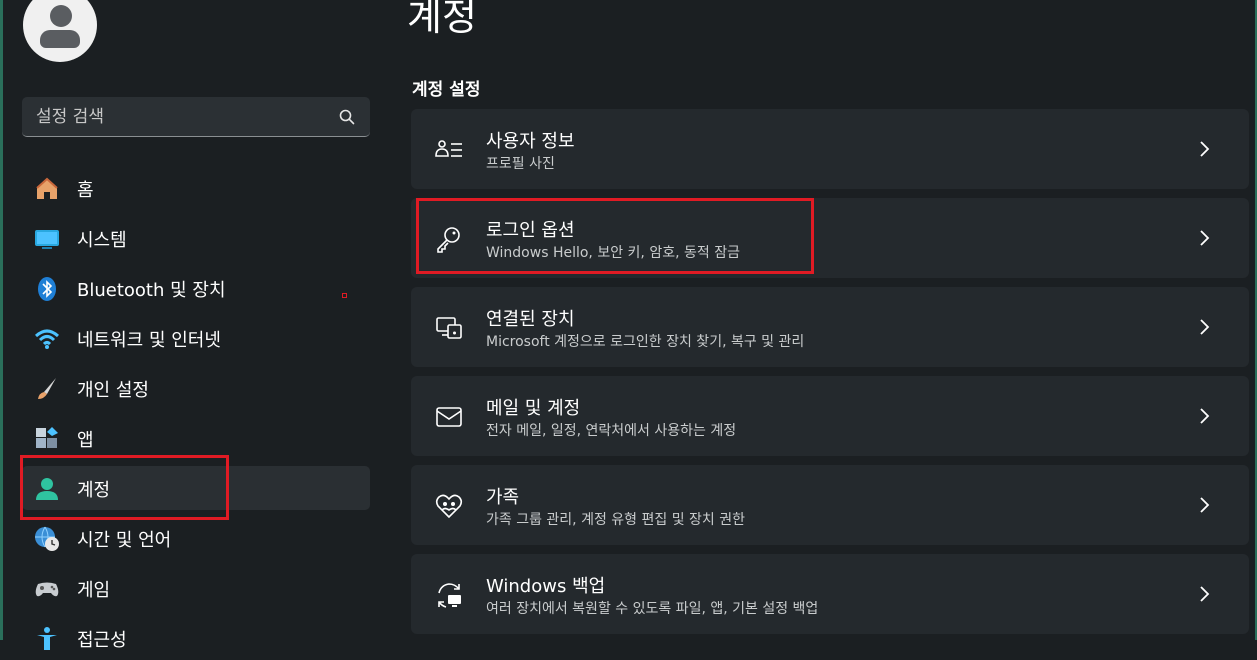 This screenshot has height=660, width=1257. Describe the element at coordinates (85, 190) in the screenshot. I see `sidebar-item-label: 홈` at that location.